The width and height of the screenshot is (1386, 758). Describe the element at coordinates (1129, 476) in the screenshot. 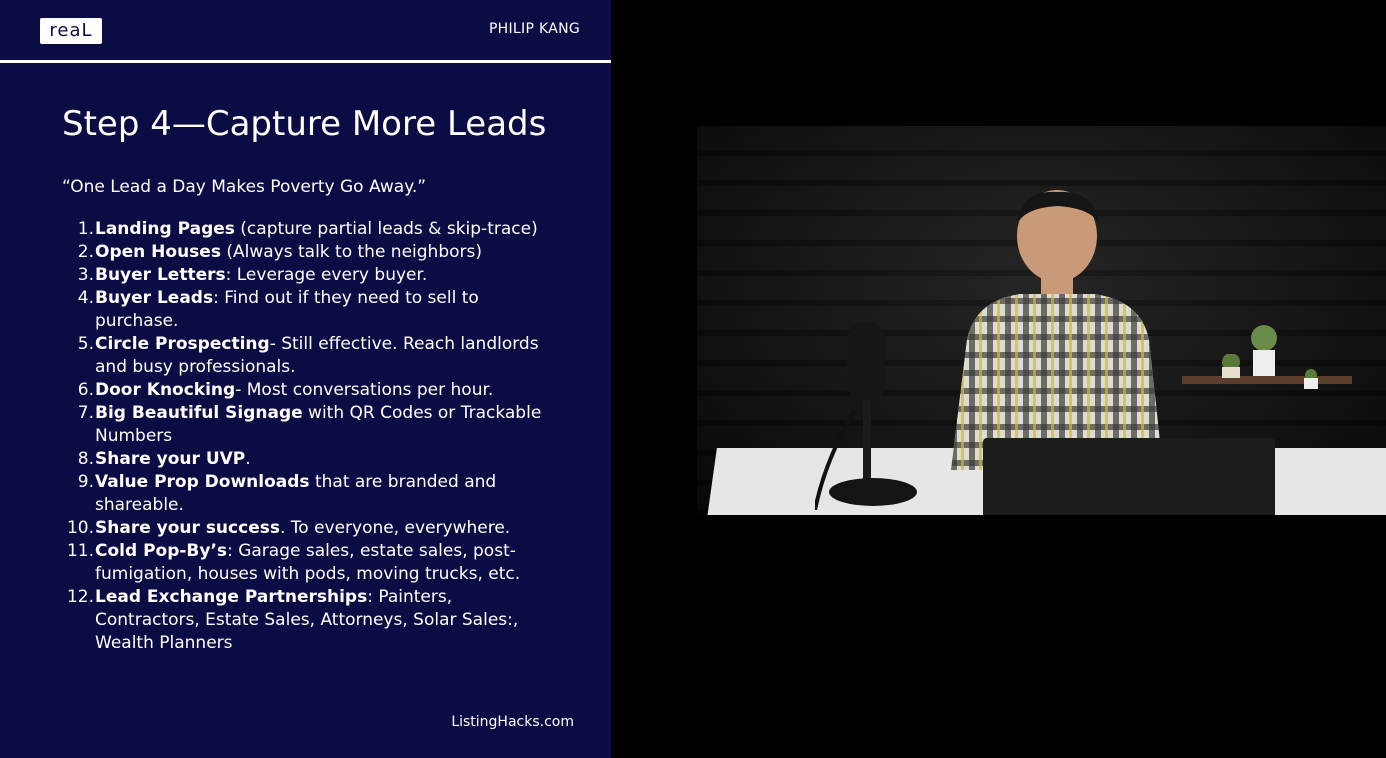

I see `laptop` at that location.